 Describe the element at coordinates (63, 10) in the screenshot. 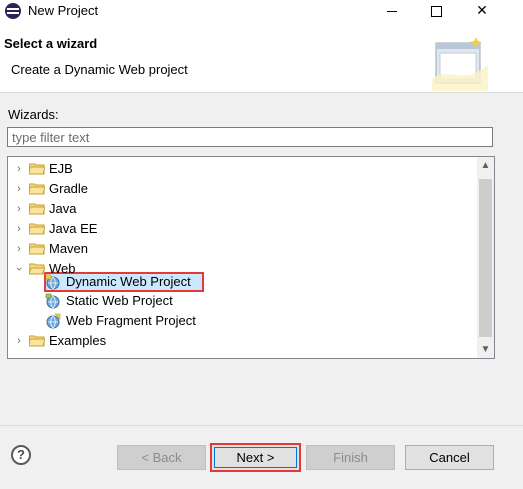

I see `window-title: New Project` at that location.